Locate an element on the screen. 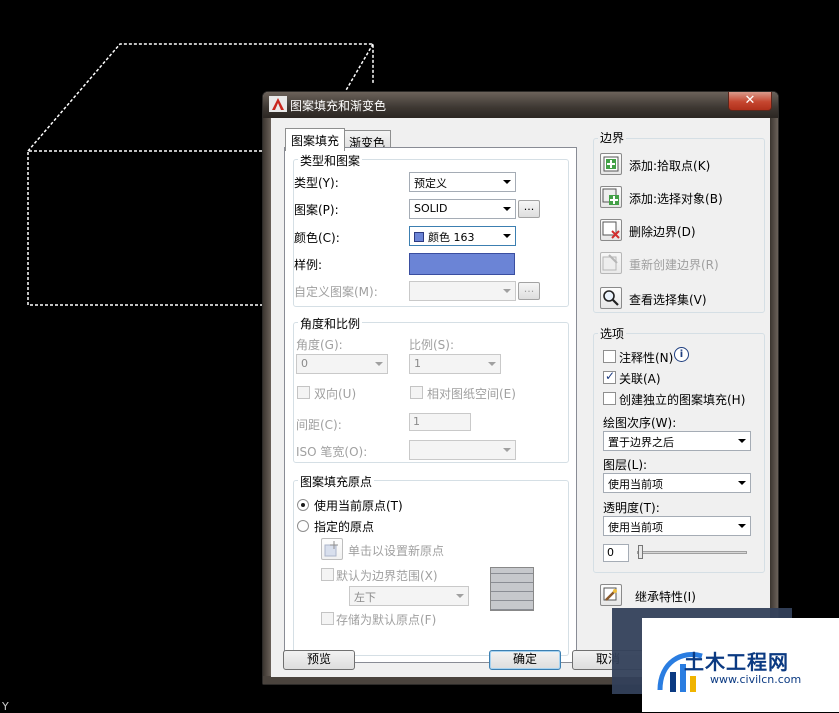 Image resolution: width=839 pixels, height=713 pixels. remove-boundary-icon is located at coordinates (611, 230).